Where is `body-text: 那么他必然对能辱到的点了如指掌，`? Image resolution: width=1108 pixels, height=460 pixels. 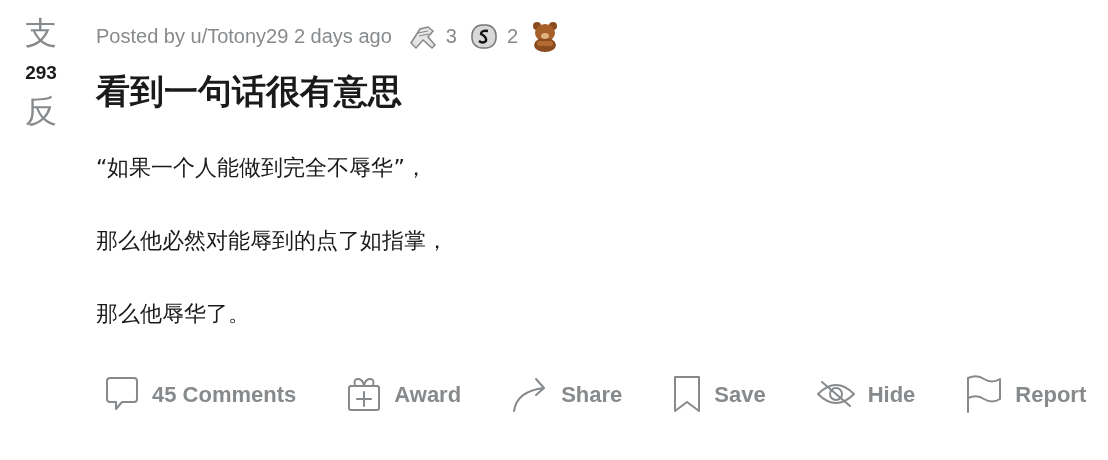 body-text: 那么他必然对能辱到的点了如指掌， is located at coordinates (272, 241).